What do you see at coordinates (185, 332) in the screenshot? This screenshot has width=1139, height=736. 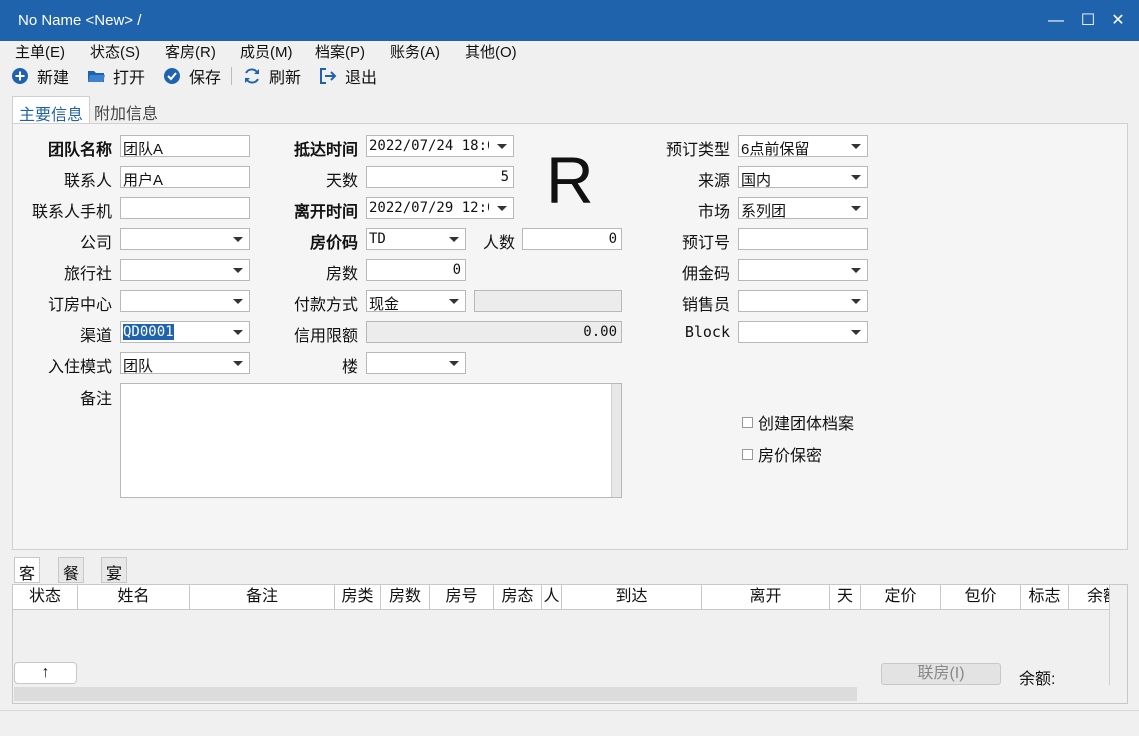 I see `channel-select: QD0001` at bounding box center [185, 332].